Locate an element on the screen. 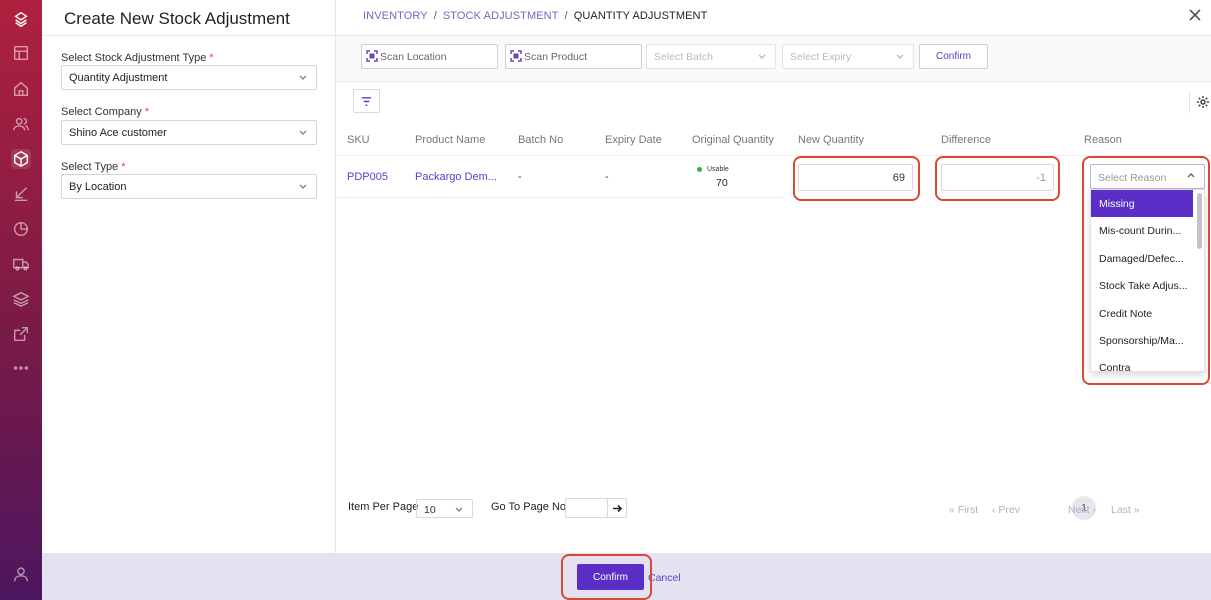 This screenshot has width=1211, height=600. select-type-label-text: Select Type is located at coordinates (90, 167).